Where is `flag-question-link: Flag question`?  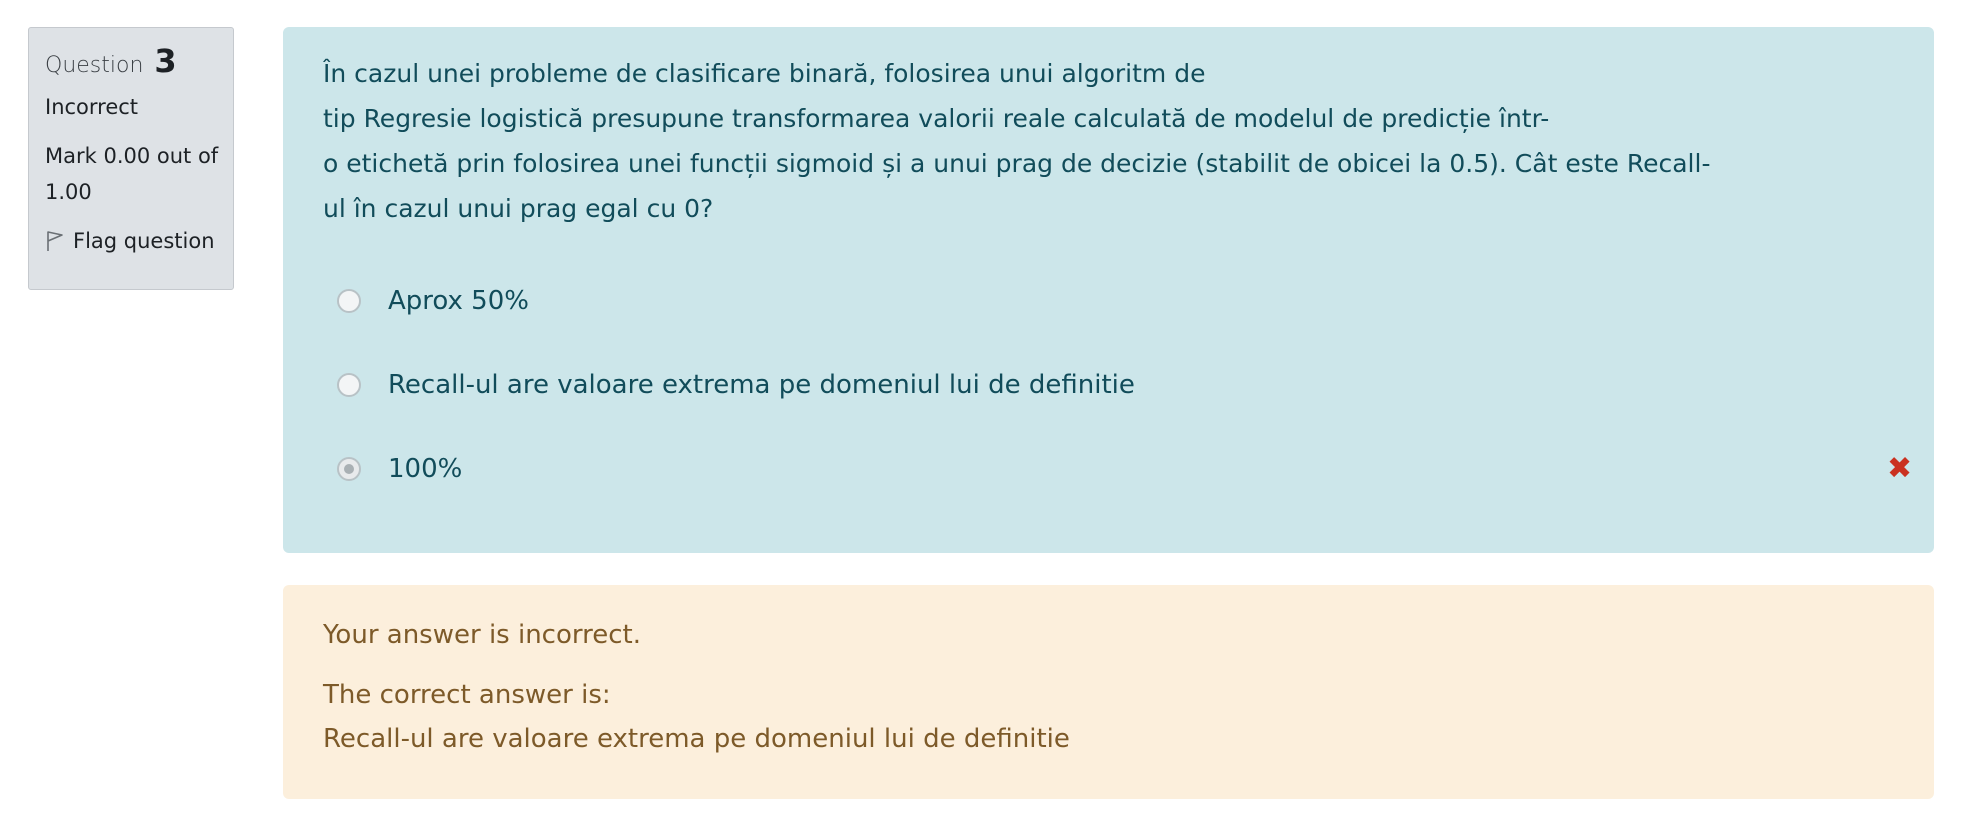
flag-question-link: Flag question is located at coordinates (139, 241).